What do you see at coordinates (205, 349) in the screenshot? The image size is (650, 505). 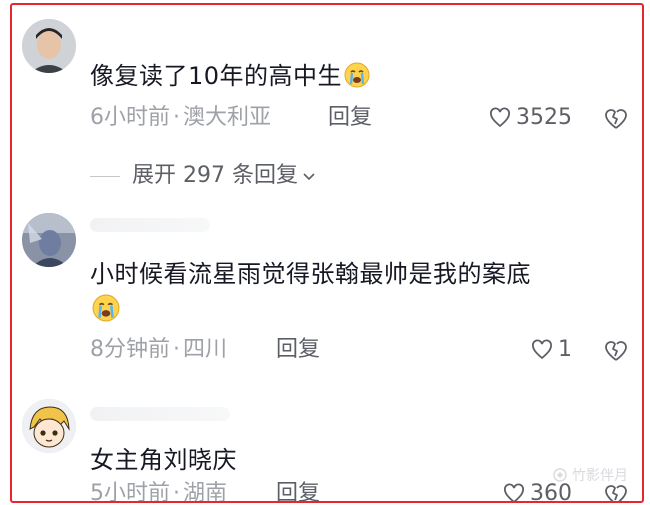 I see `comment-location: 四川` at bounding box center [205, 349].